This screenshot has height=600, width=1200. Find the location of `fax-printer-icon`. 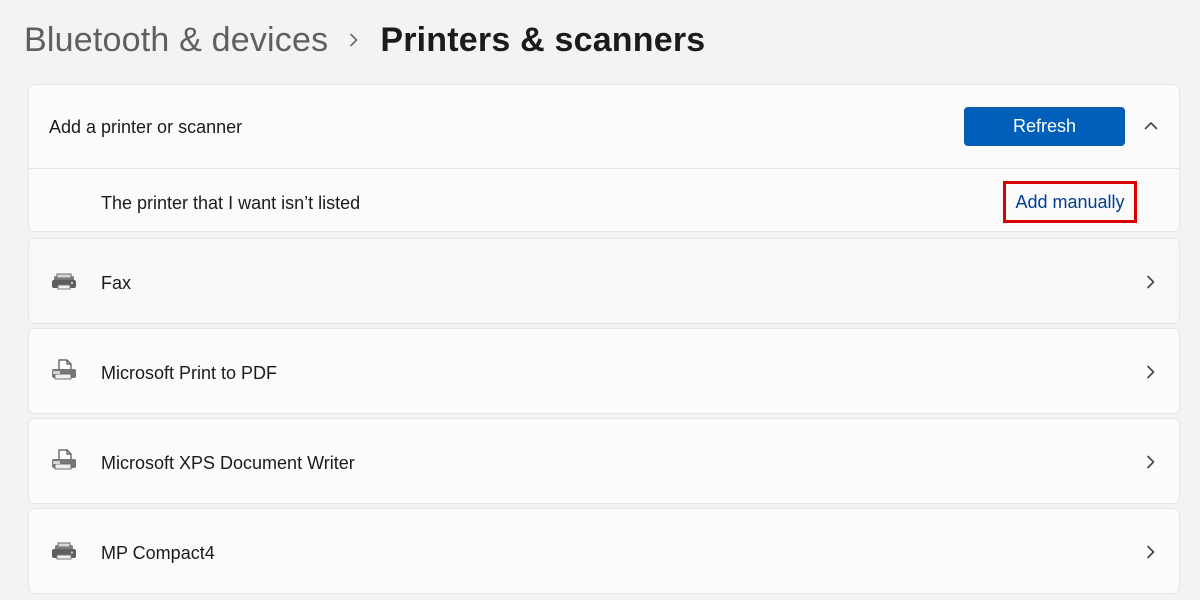

fax-printer-icon is located at coordinates (64, 281).